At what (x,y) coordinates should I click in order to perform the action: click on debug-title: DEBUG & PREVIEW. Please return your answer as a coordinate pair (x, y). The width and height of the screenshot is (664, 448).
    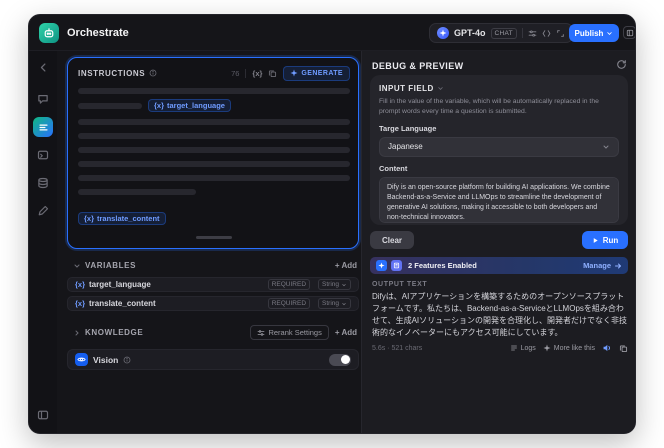
    Looking at the image, I should click on (418, 66).